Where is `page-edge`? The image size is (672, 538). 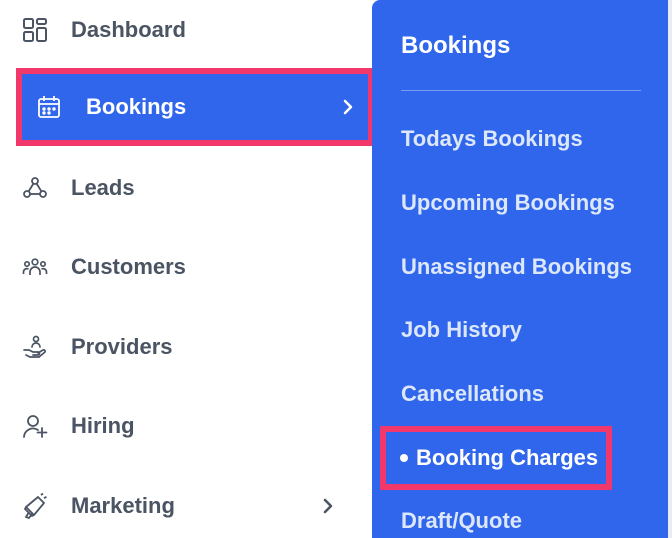
page-edge is located at coordinates (670, 269).